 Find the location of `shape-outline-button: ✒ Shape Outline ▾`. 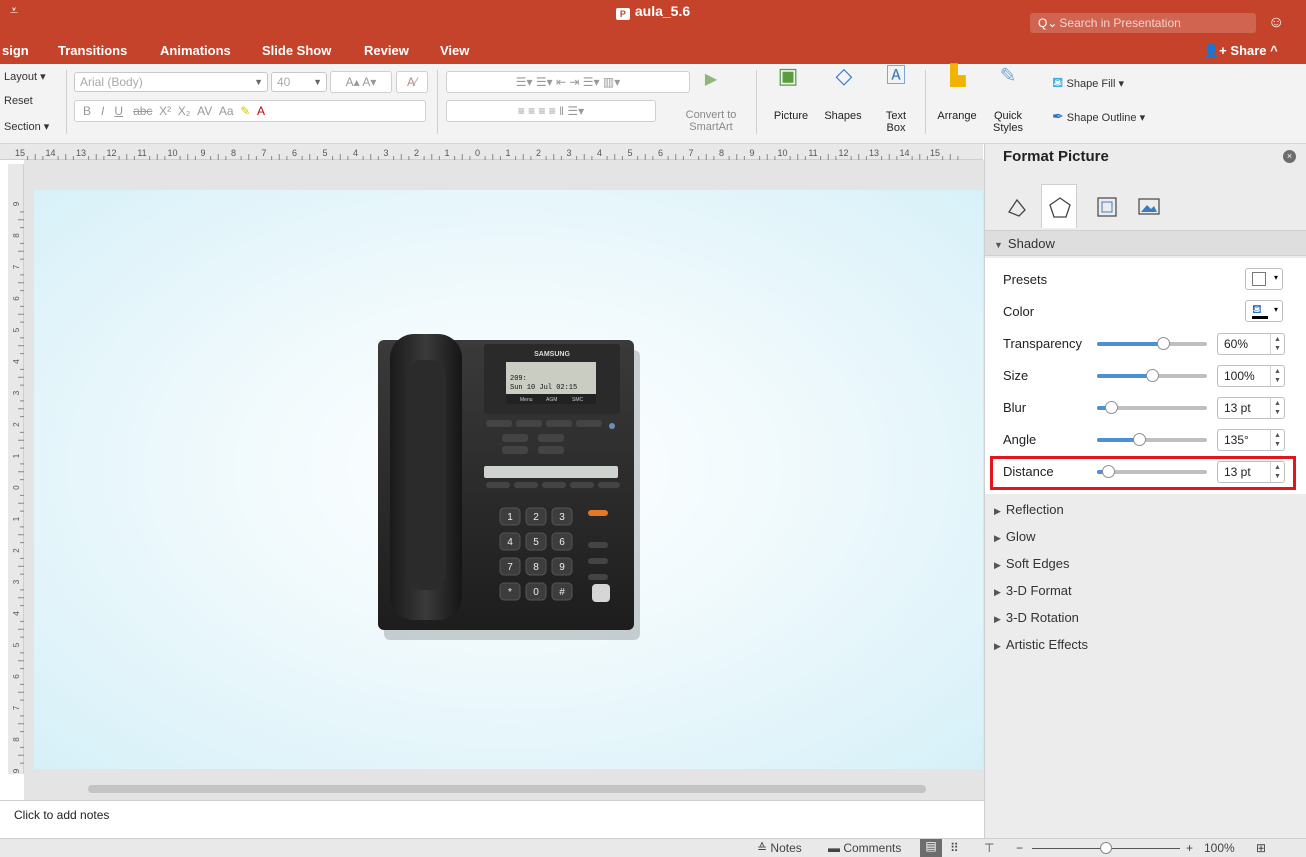

shape-outline-button: ✒ Shape Outline ▾ is located at coordinates (1098, 116).